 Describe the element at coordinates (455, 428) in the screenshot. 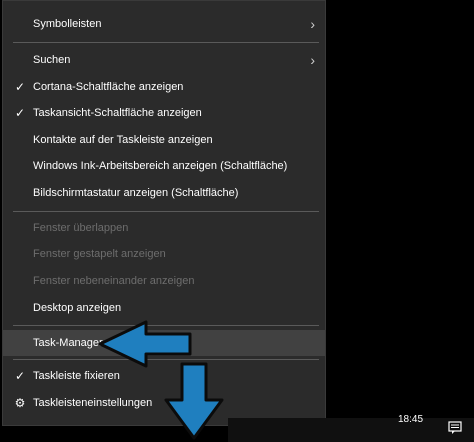

I see `notification-icon` at that location.